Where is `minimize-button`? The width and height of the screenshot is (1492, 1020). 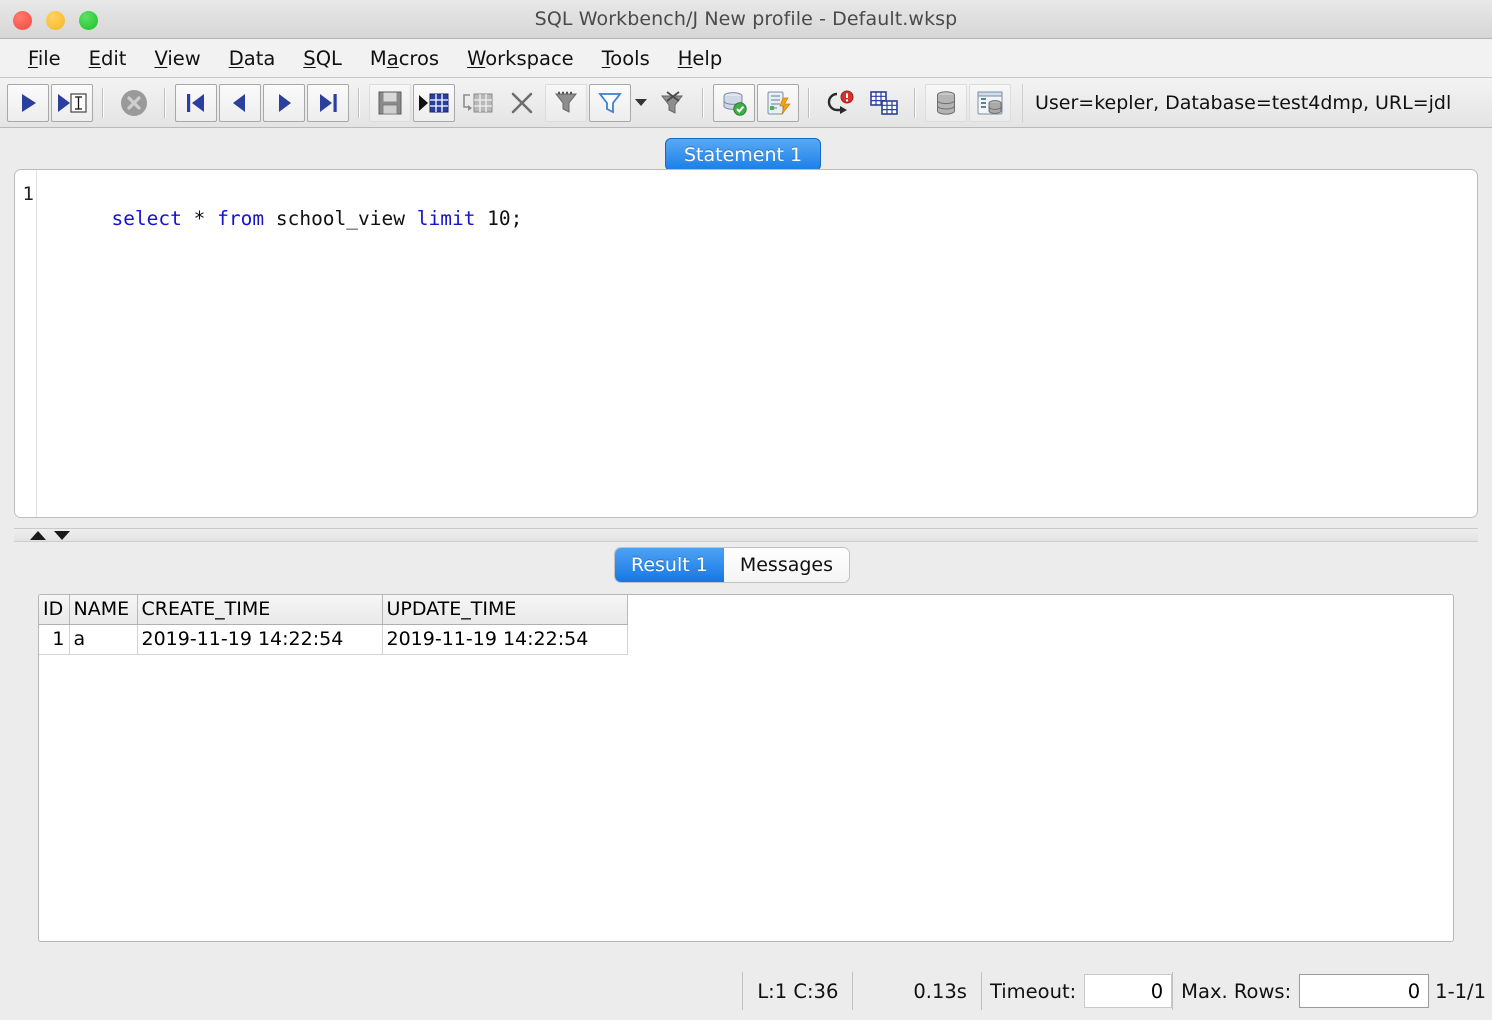 minimize-button is located at coordinates (55, 20).